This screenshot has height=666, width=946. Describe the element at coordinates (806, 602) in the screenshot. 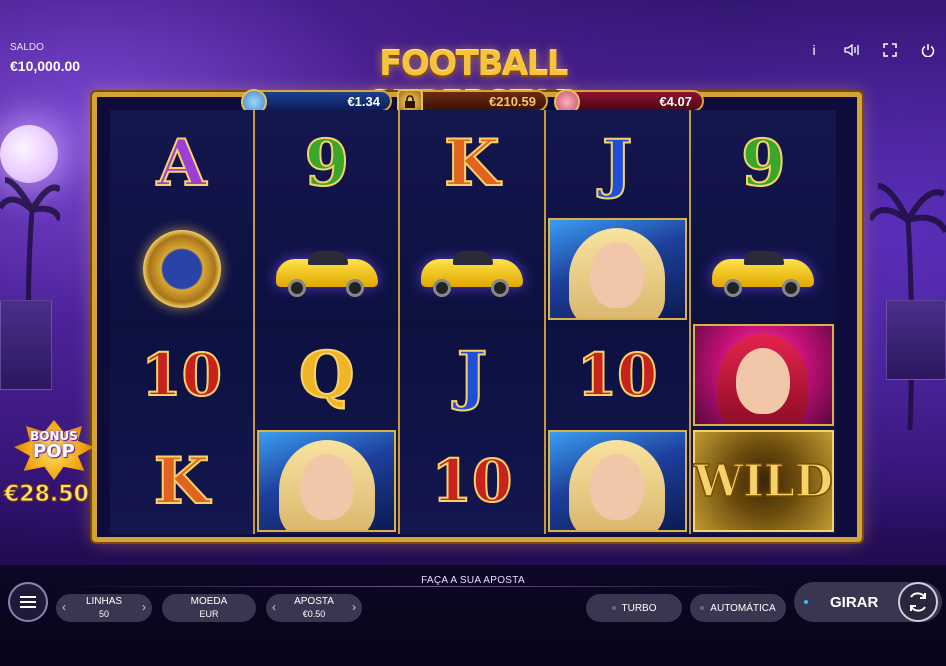

I see `spin-indicator` at that location.